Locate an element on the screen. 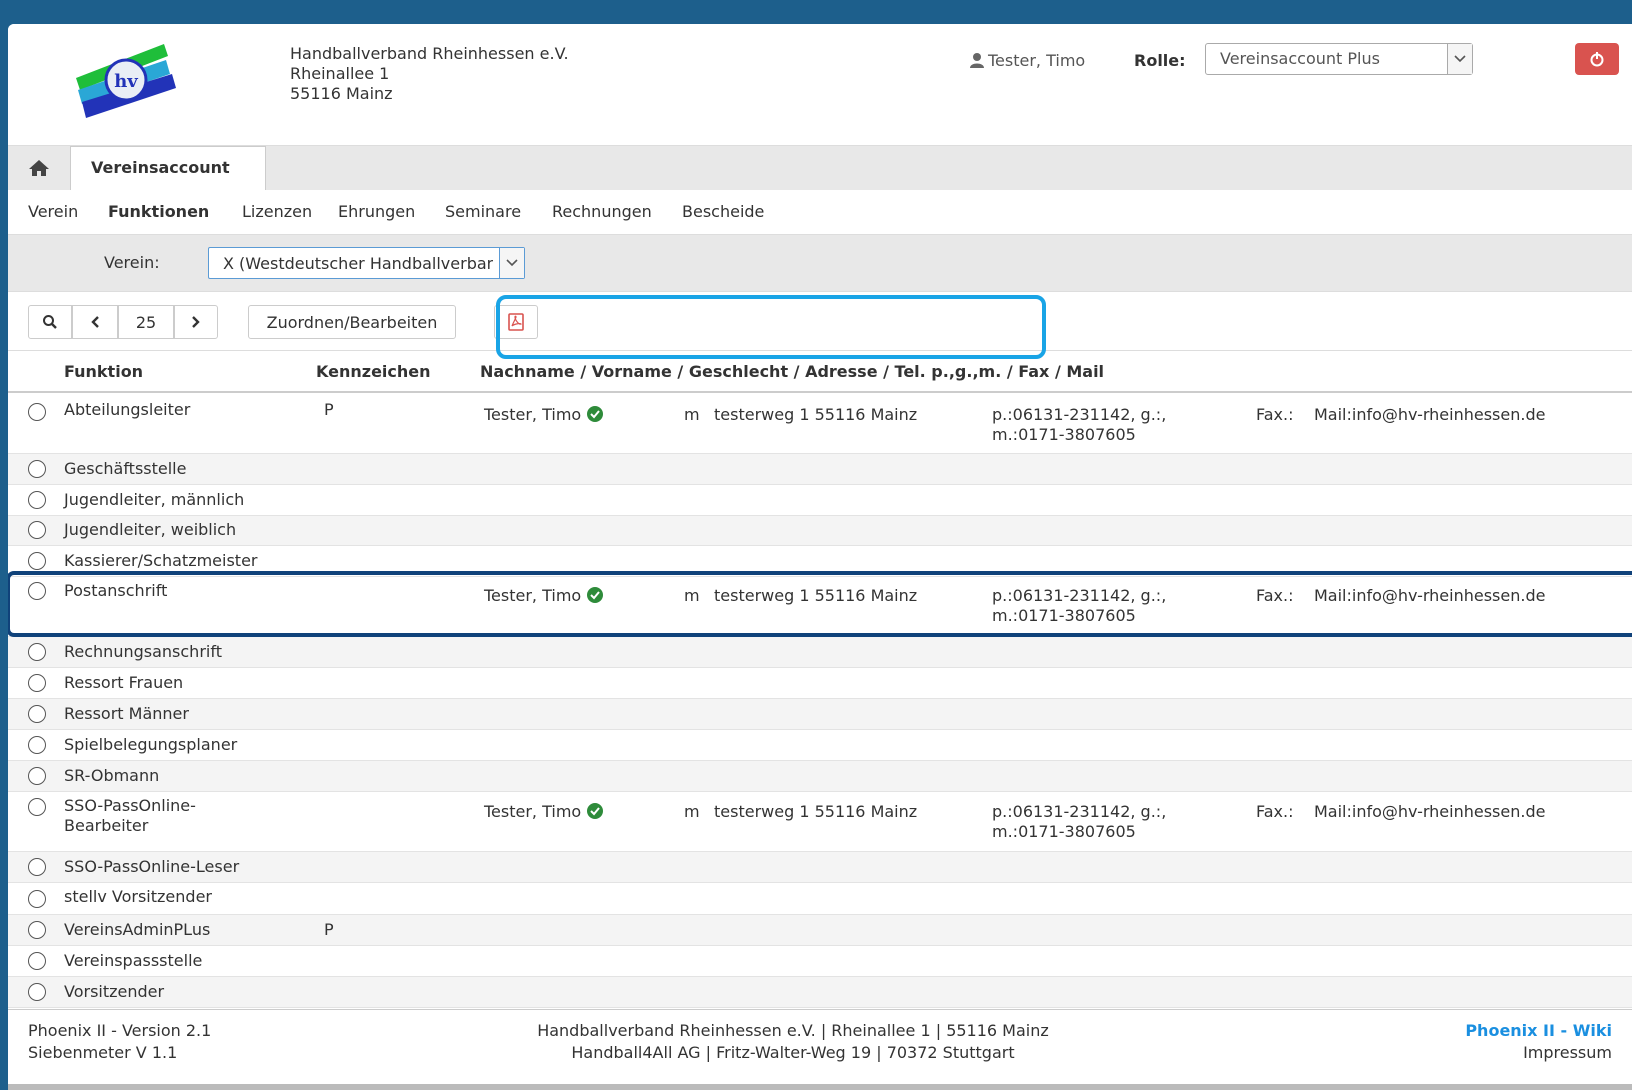 The width and height of the screenshot is (1632, 1090). row-funktion: Ressort Männer is located at coordinates (126, 713).